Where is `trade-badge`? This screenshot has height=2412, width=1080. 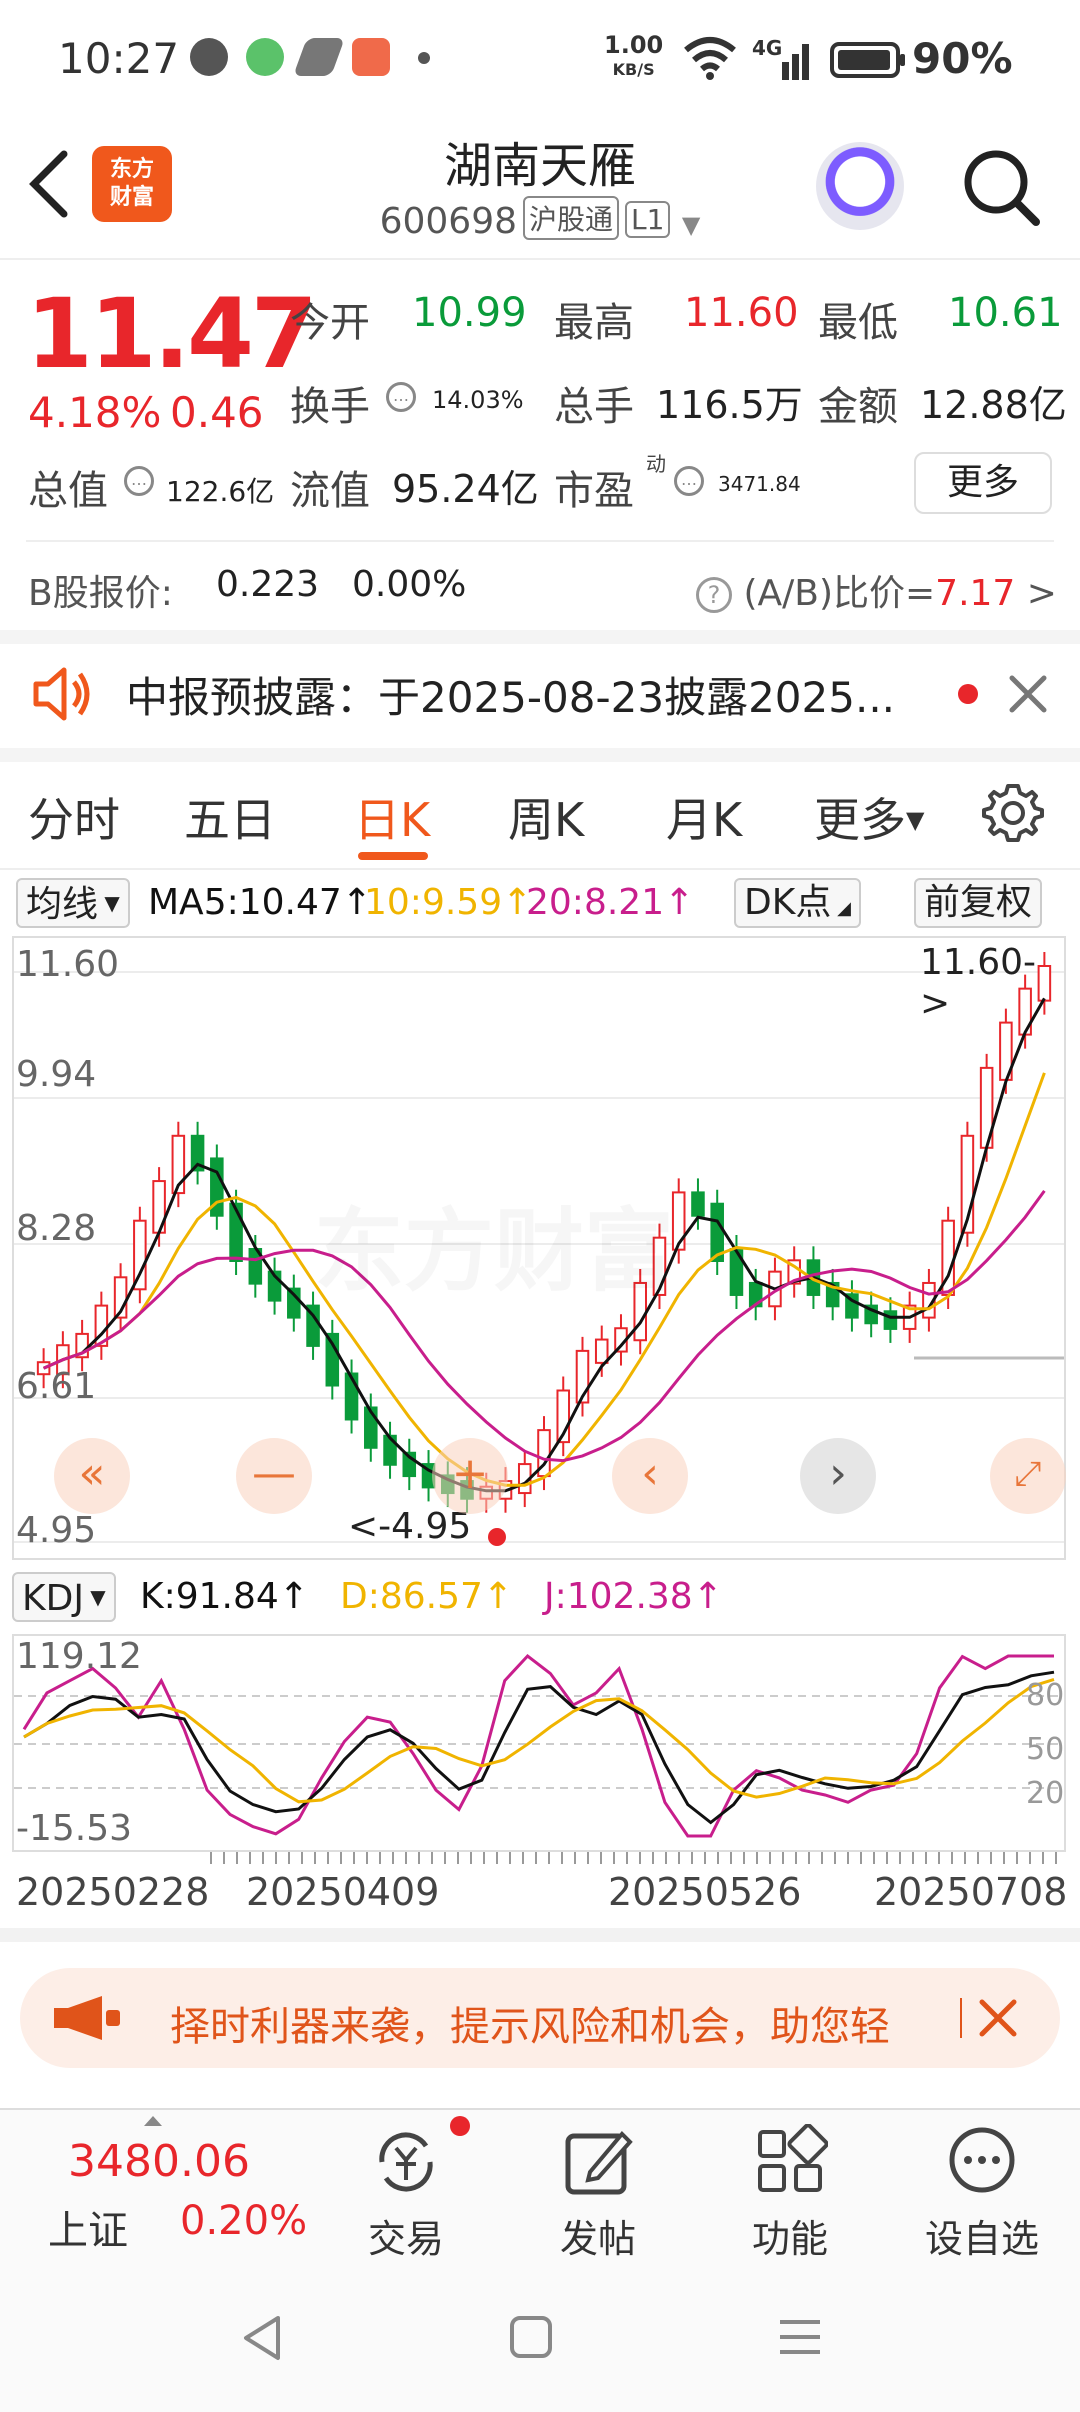
trade-badge is located at coordinates (460, 2126).